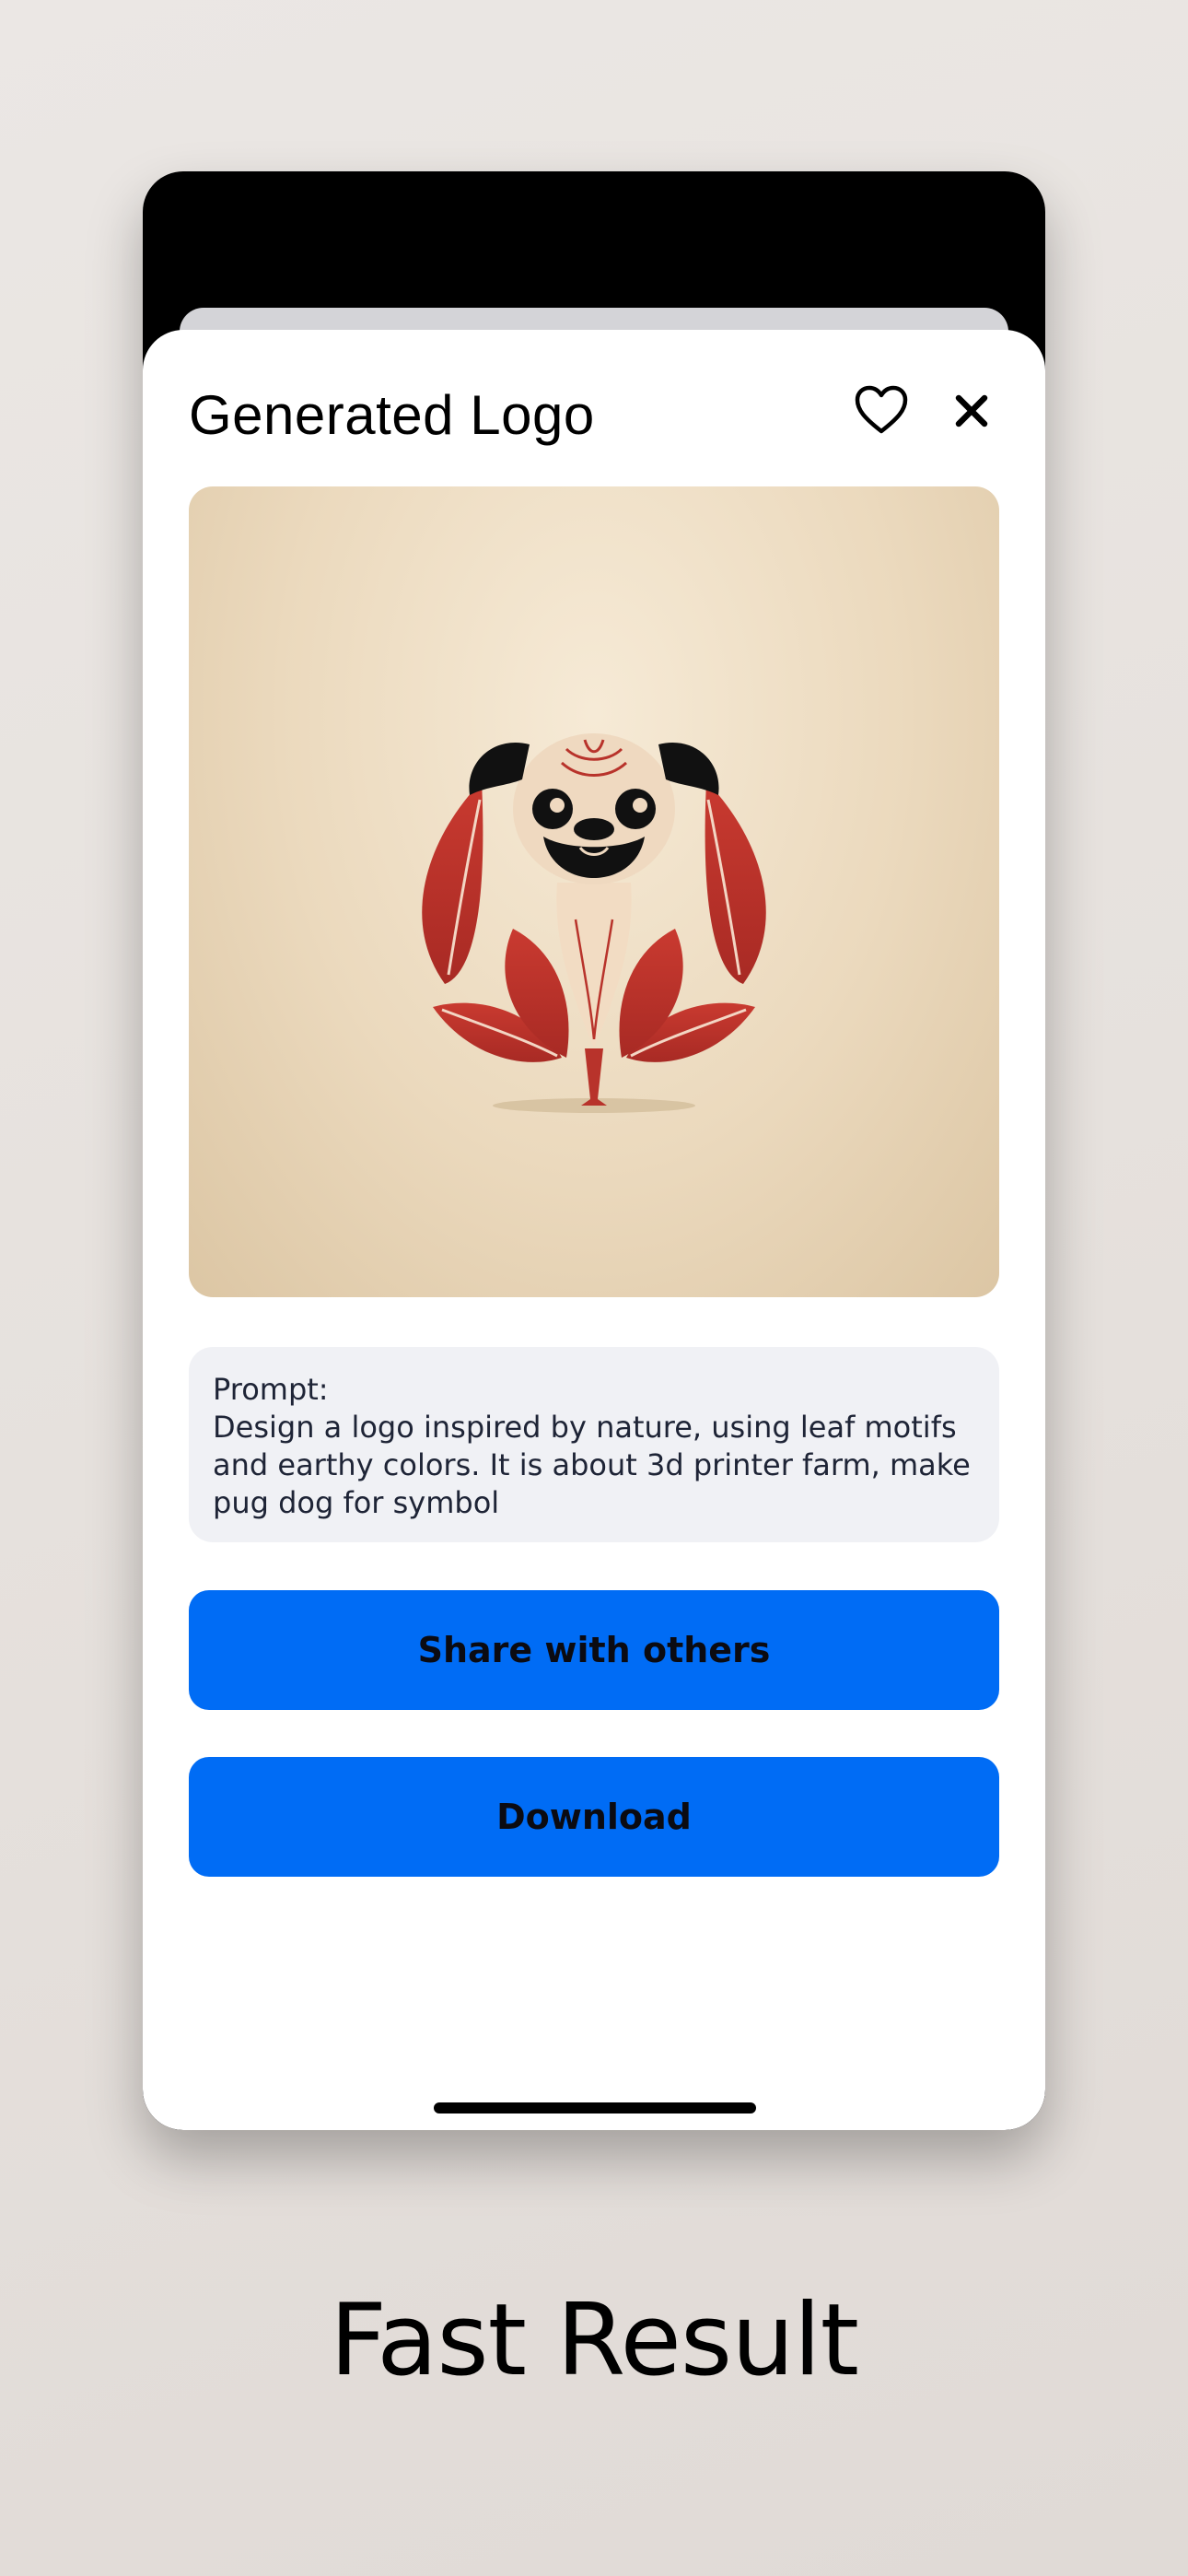 Image resolution: width=1188 pixels, height=2576 pixels. I want to click on prompt-label: Prompt:, so click(271, 1389).